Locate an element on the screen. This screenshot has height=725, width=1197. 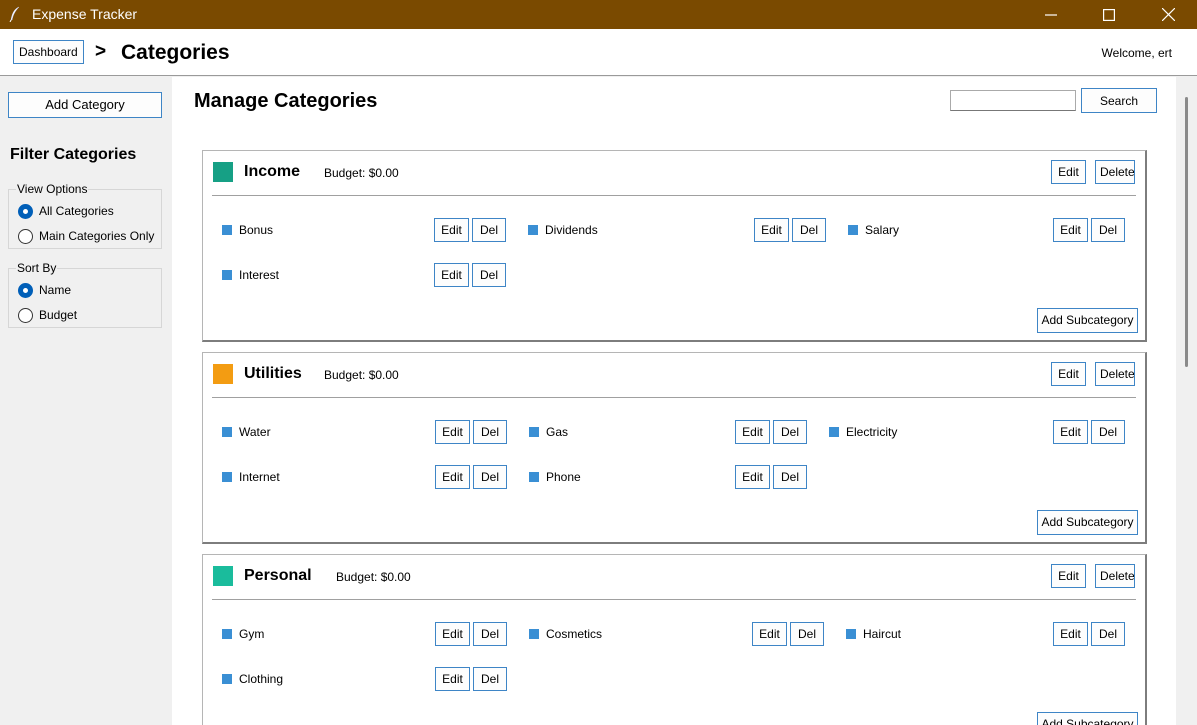
subcategory-name: Electricity is located at coordinates (872, 432).